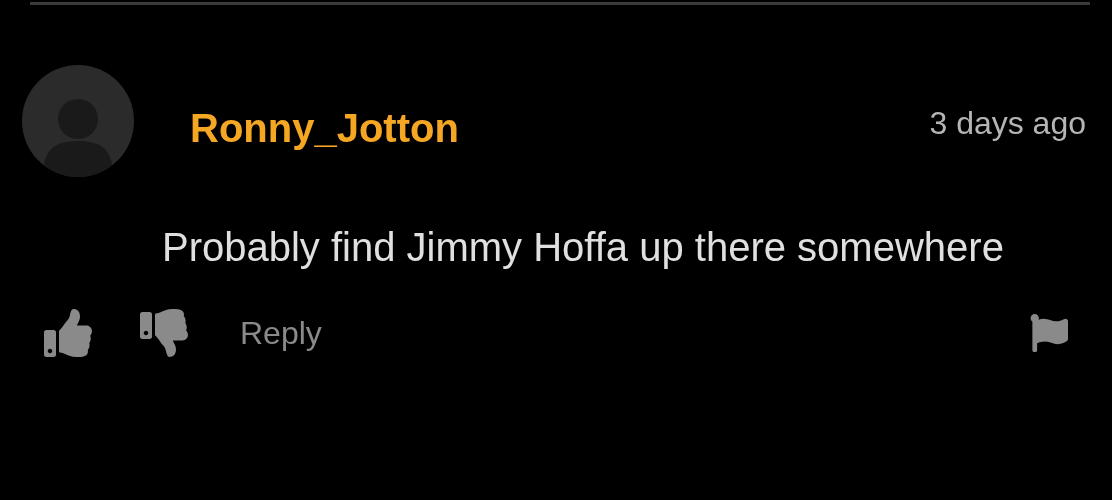  Describe the element at coordinates (583, 247) in the screenshot. I see `comment-text: Probably find Jimmy Hoffa up there somewhere` at that location.